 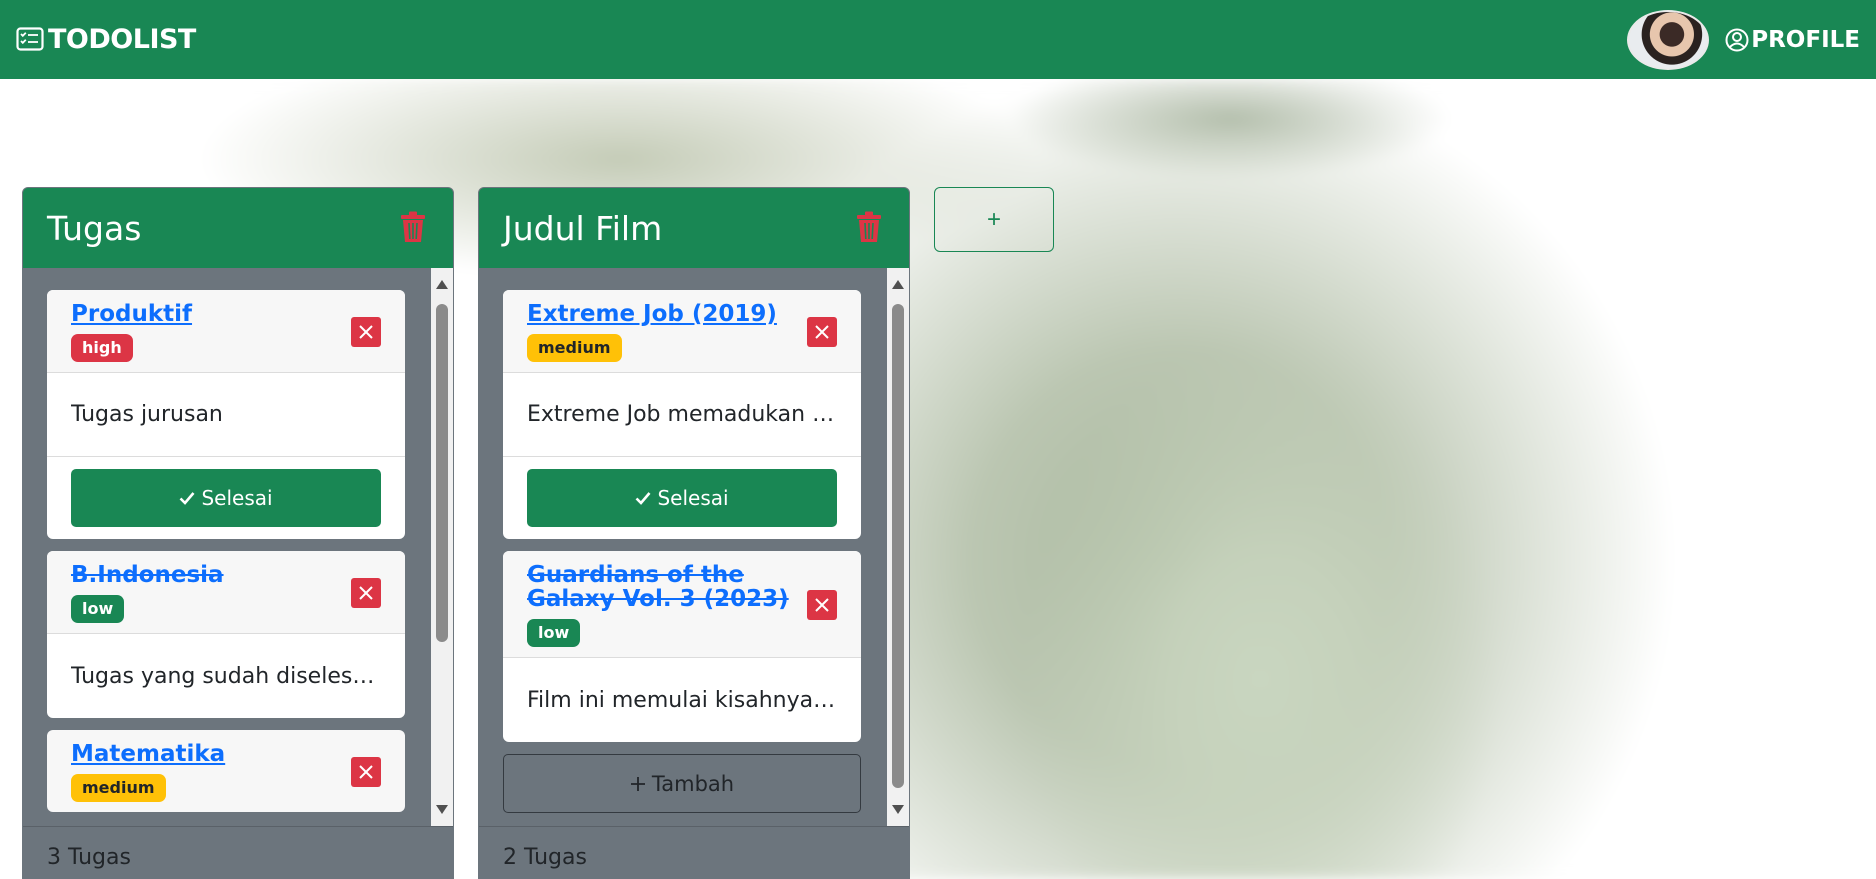 What do you see at coordinates (682, 783) in the screenshot?
I see `add-task-button: Tambah` at bounding box center [682, 783].